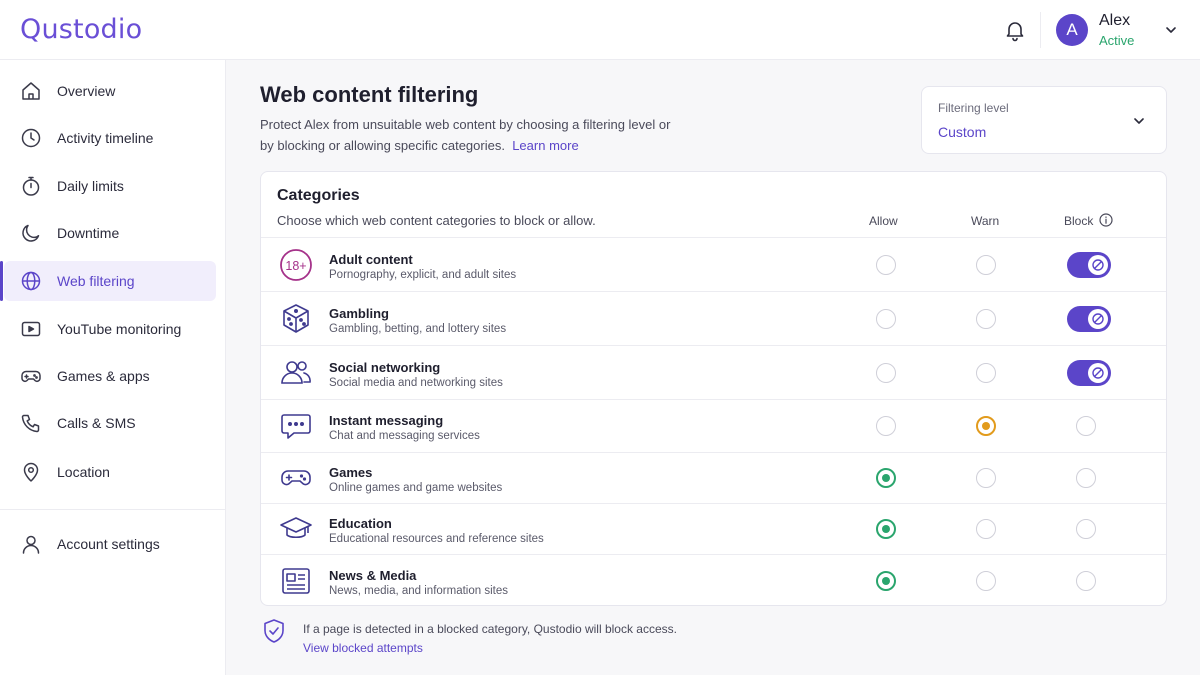  What do you see at coordinates (359, 313) in the screenshot?
I see `category-name: Gambling` at bounding box center [359, 313].